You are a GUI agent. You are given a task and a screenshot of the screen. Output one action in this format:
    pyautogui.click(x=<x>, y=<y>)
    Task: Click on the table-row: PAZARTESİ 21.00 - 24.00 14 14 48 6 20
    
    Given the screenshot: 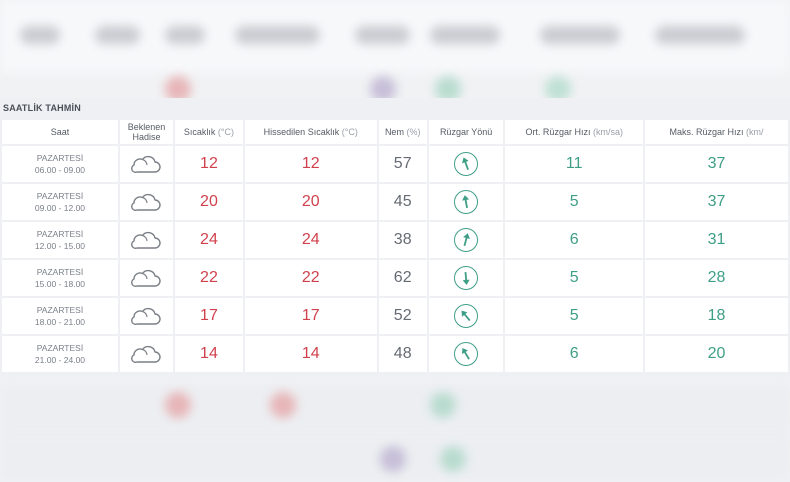 What is the action you would take?
    pyautogui.click(x=395, y=354)
    